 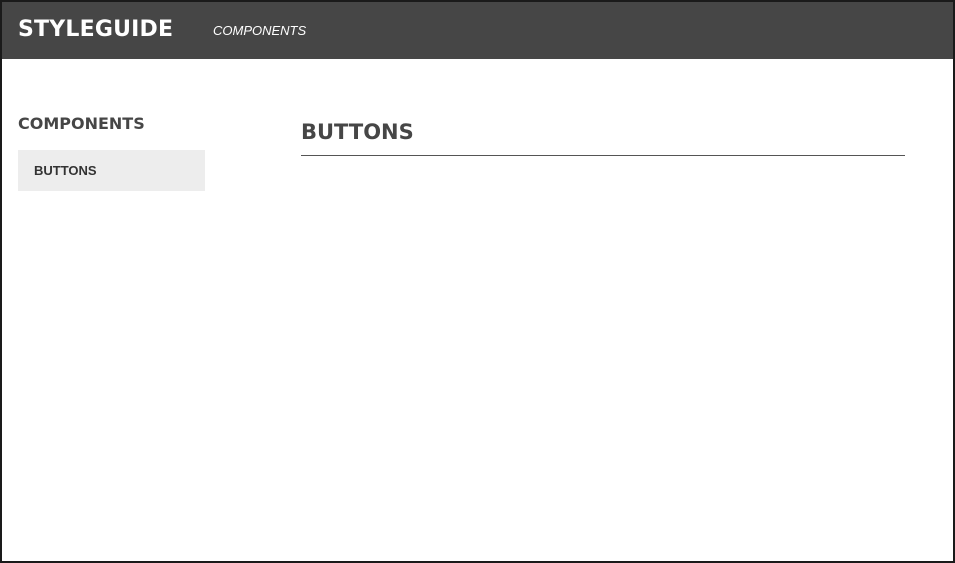 What do you see at coordinates (81, 123) in the screenshot?
I see `sidebar-heading: COMPONENTS` at bounding box center [81, 123].